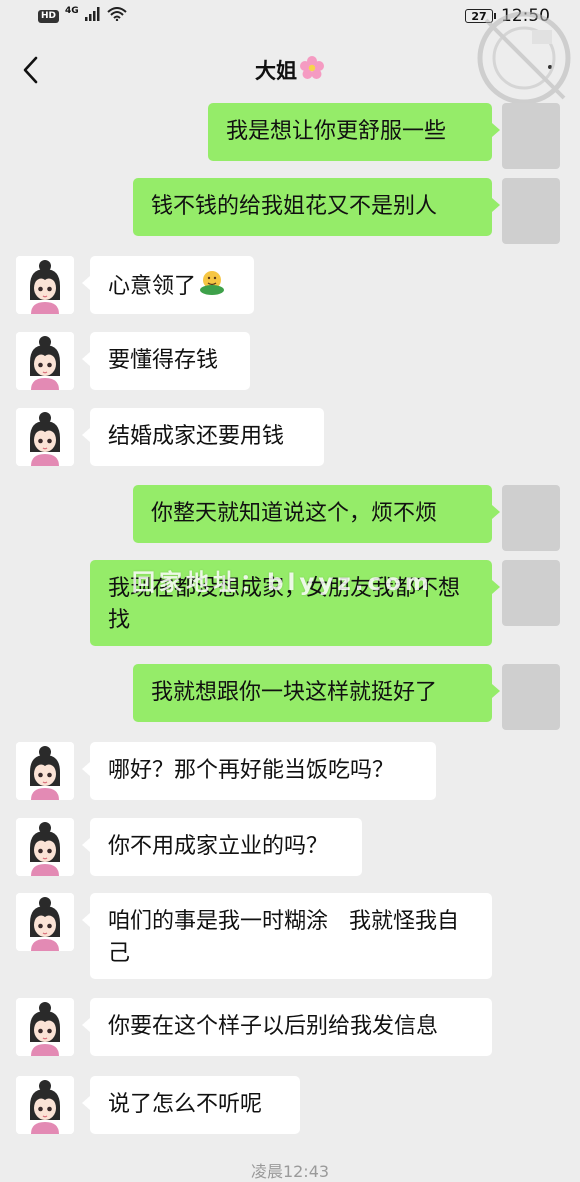  I want to click on chat-header: 大姐, so click(290, 70).